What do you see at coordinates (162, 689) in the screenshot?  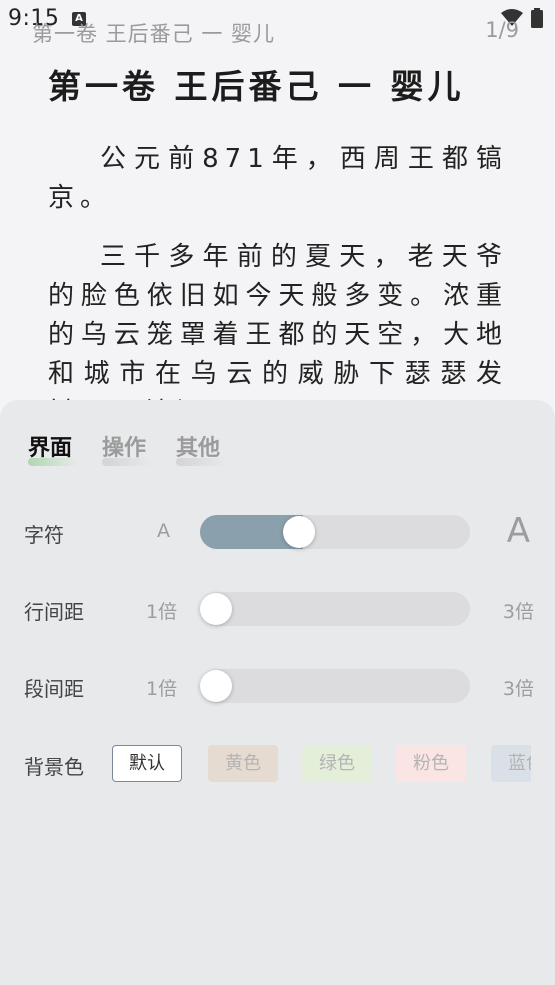 I see `paragraph-spacing-min: 1倍` at bounding box center [162, 689].